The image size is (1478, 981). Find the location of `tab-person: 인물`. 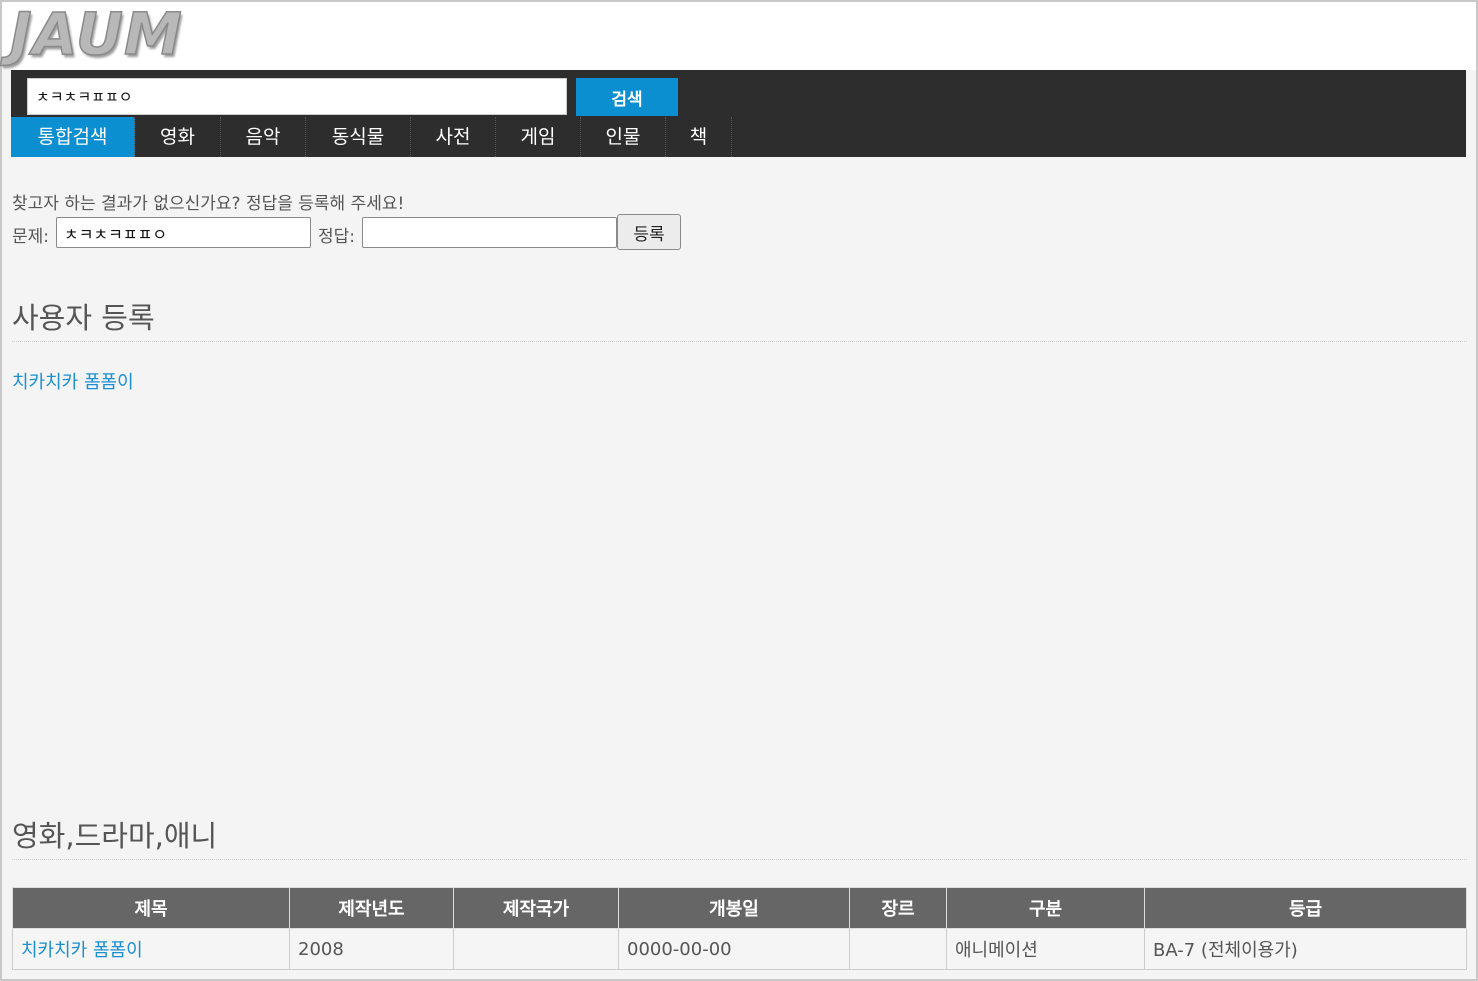

tab-person: 인물 is located at coordinates (623, 137).